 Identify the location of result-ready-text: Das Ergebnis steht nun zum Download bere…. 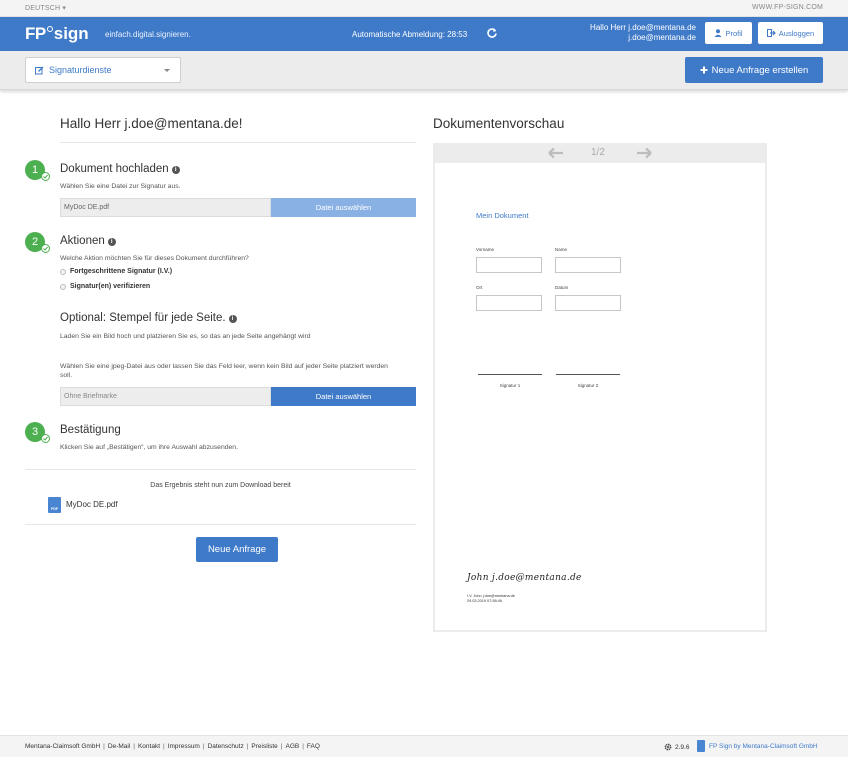
(220, 485).